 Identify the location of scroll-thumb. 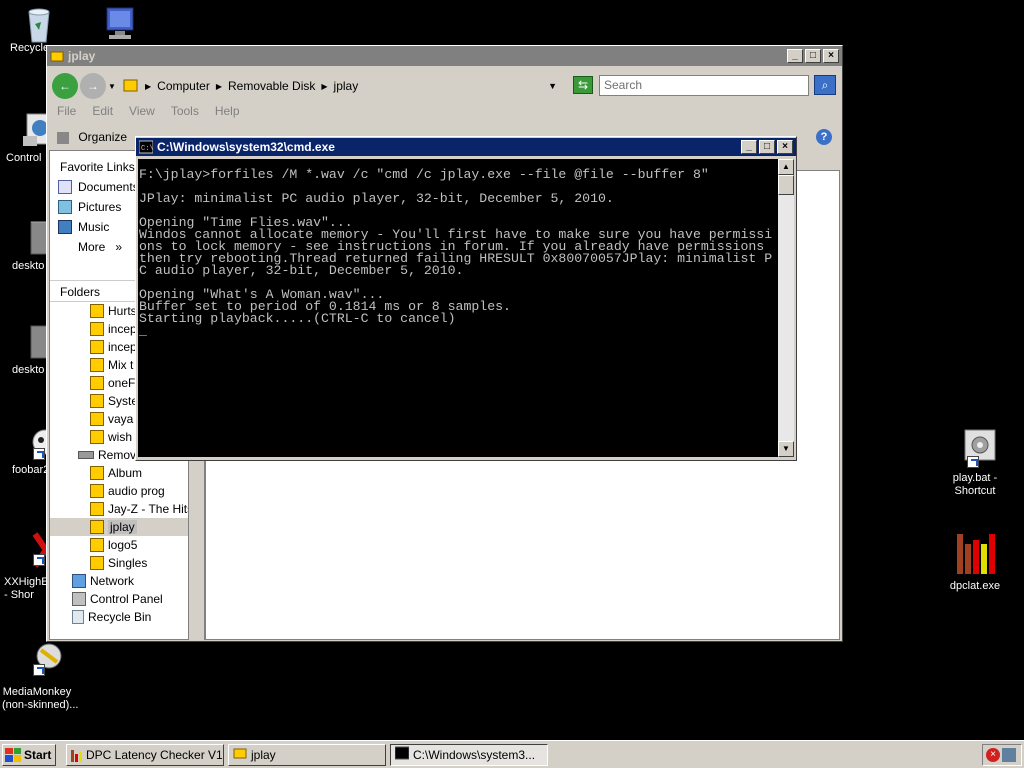
(786, 185).